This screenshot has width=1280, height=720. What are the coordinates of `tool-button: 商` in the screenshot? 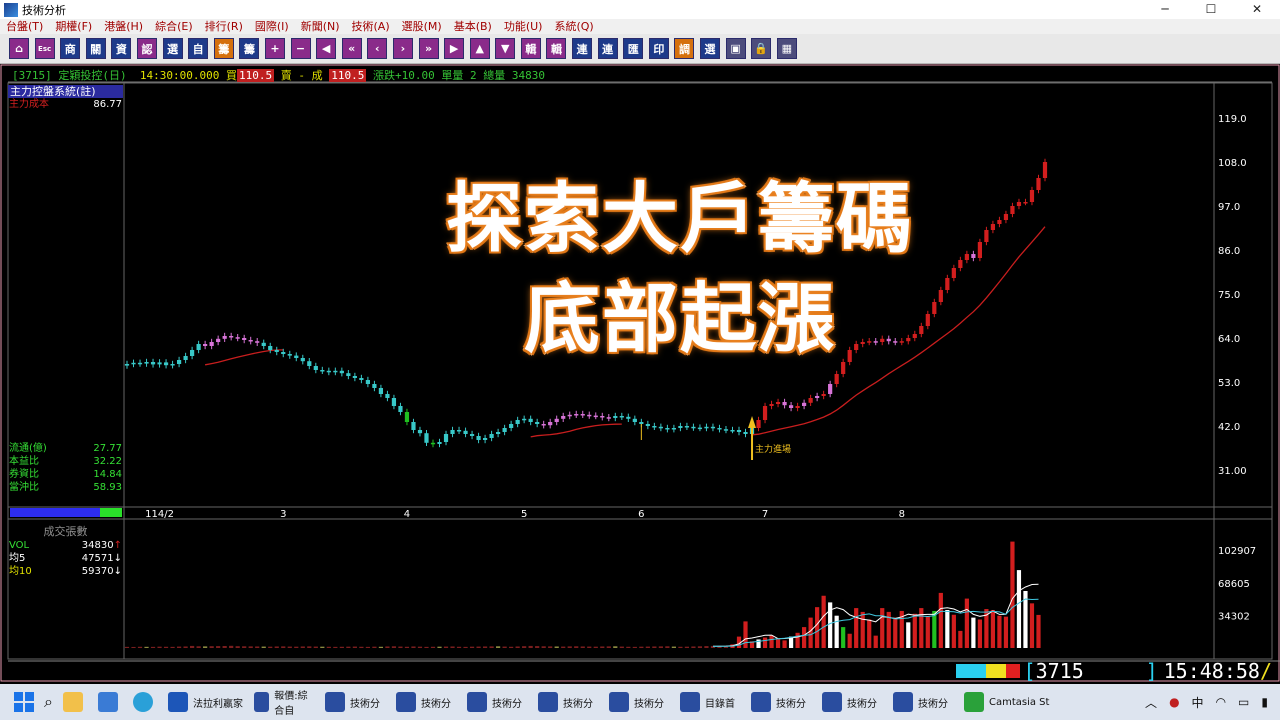 It's located at (70, 48).